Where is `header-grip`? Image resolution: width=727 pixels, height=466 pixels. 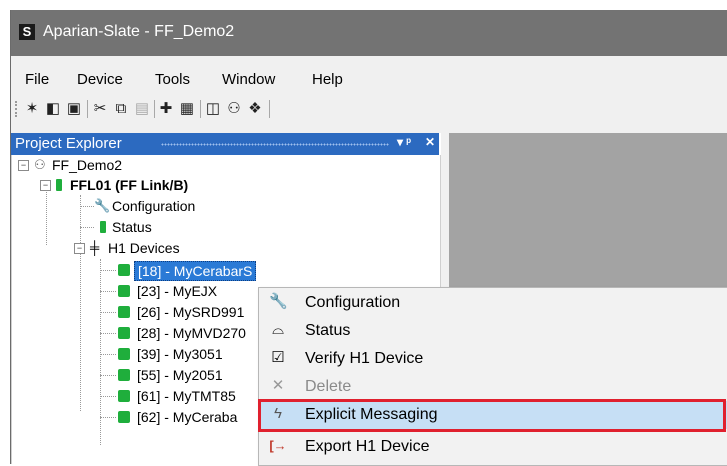
header-grip is located at coordinates (275, 144).